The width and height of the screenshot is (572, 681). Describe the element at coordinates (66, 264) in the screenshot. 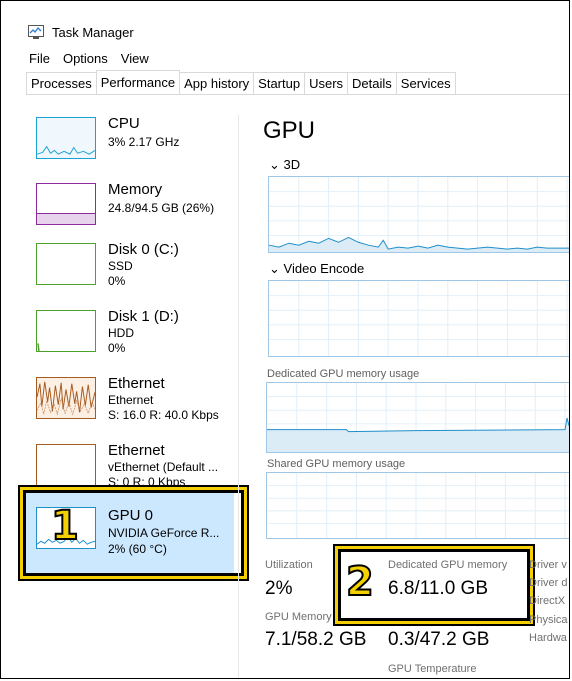

I see `disk-0-thumbnail-graph` at that location.